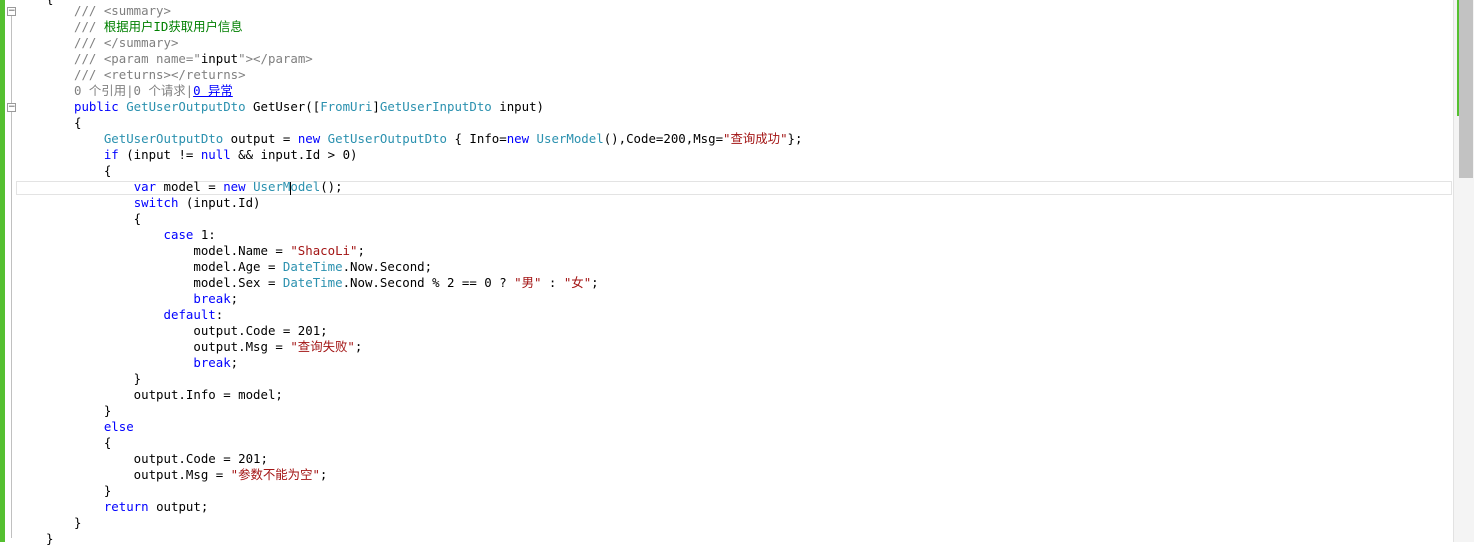 This screenshot has width=1474, height=547. I want to click on code-token: { Info=, so click(477, 138).